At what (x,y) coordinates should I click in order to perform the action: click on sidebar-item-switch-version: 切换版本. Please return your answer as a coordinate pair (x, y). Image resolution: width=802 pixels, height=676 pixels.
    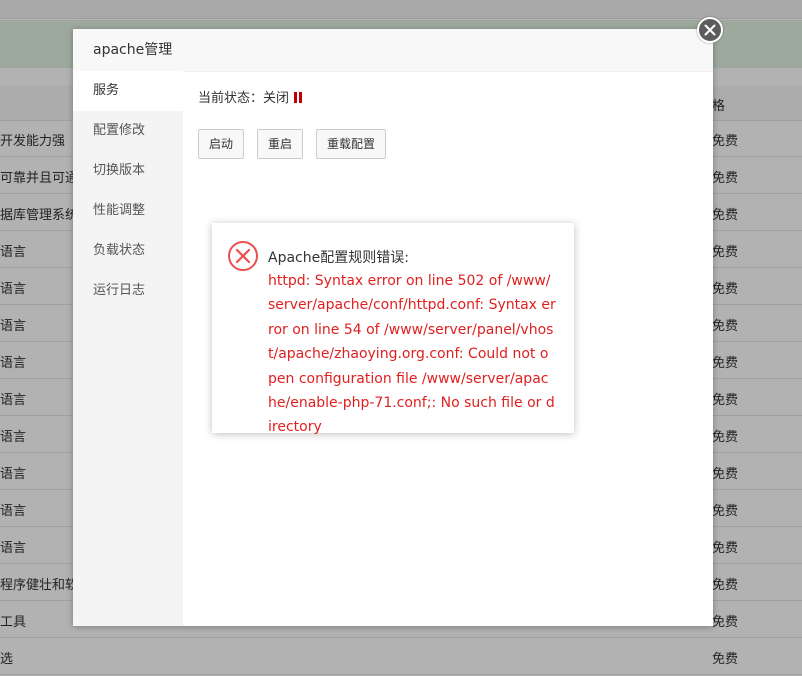
    Looking at the image, I should click on (128, 171).